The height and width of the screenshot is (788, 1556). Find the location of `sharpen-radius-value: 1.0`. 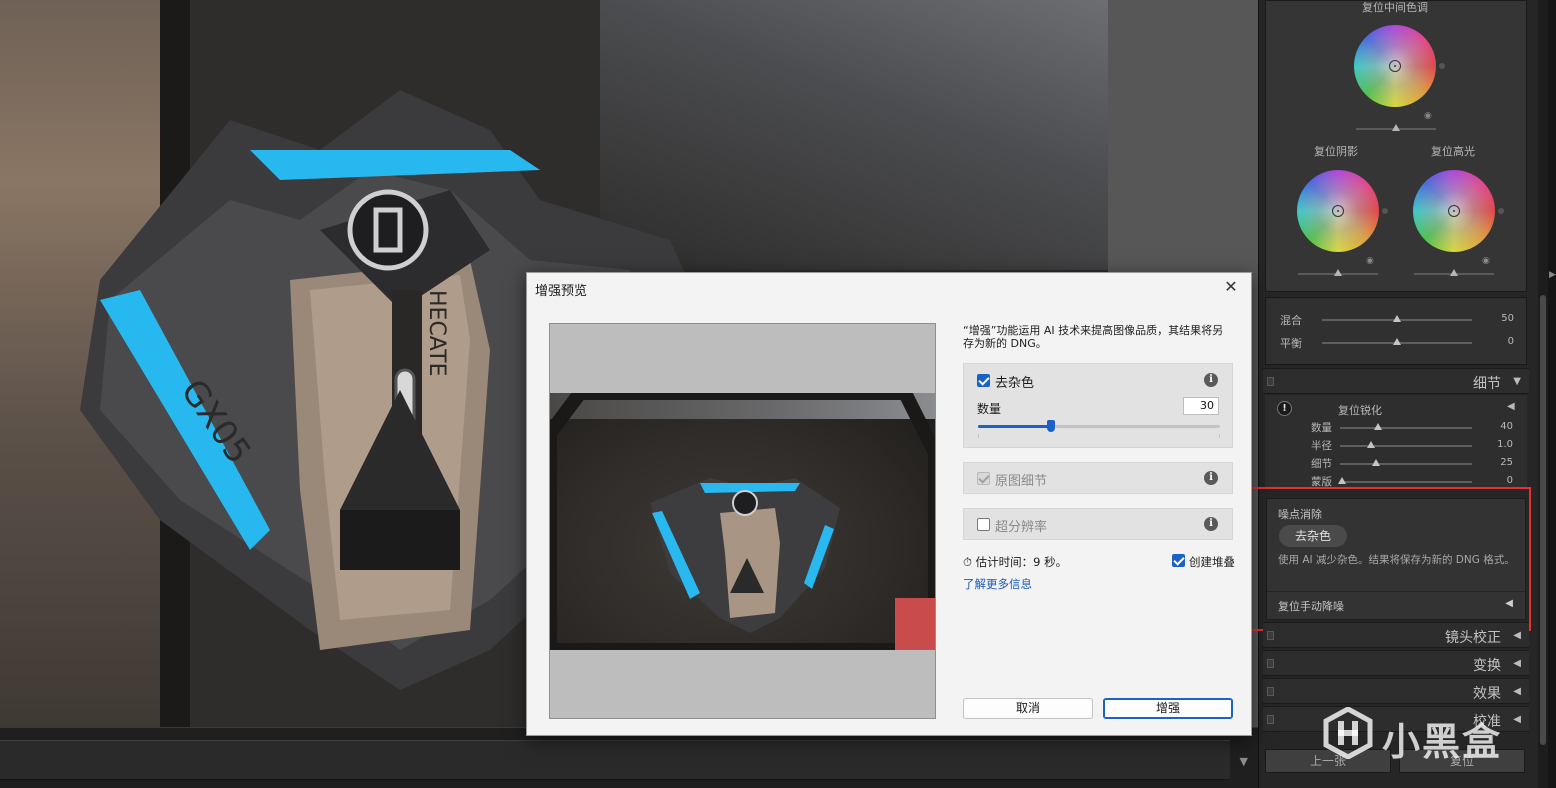

sharpen-radius-value: 1.0 is located at coordinates (1498, 444).